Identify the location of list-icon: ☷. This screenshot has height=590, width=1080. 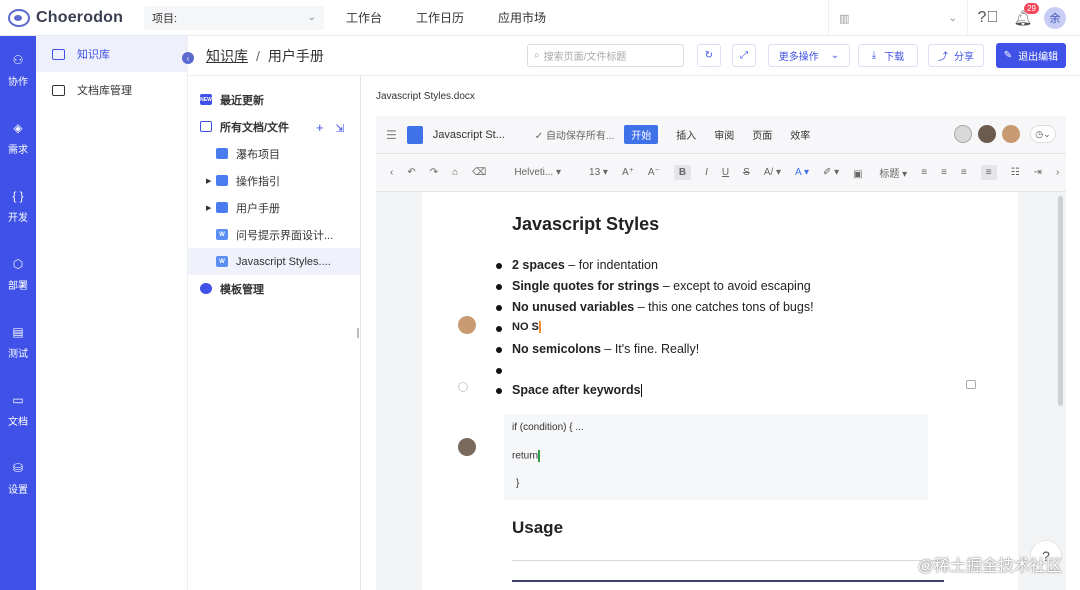
(1015, 172).